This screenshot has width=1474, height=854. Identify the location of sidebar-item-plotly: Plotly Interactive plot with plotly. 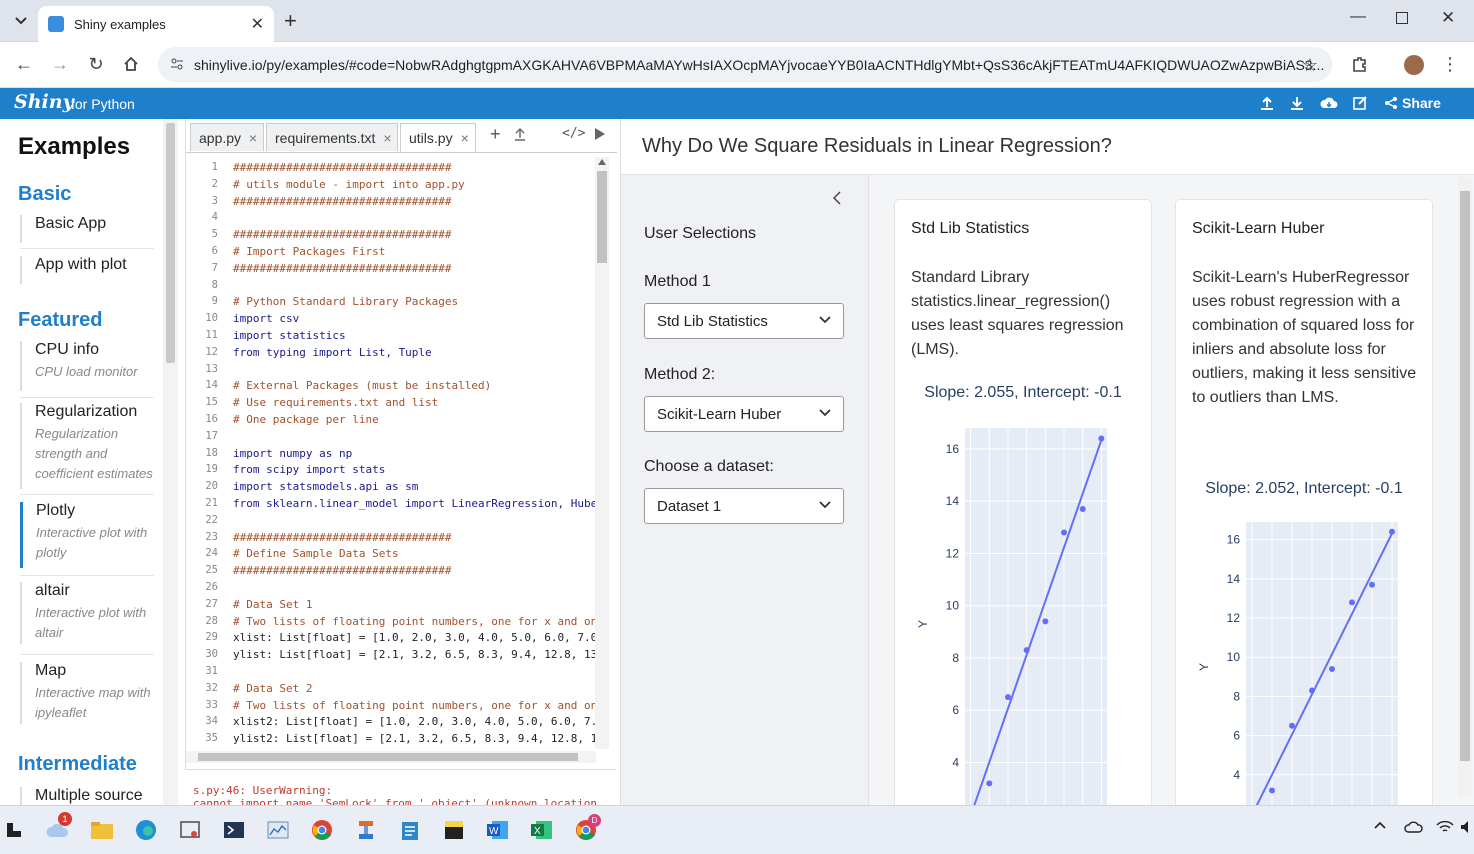
(87, 535).